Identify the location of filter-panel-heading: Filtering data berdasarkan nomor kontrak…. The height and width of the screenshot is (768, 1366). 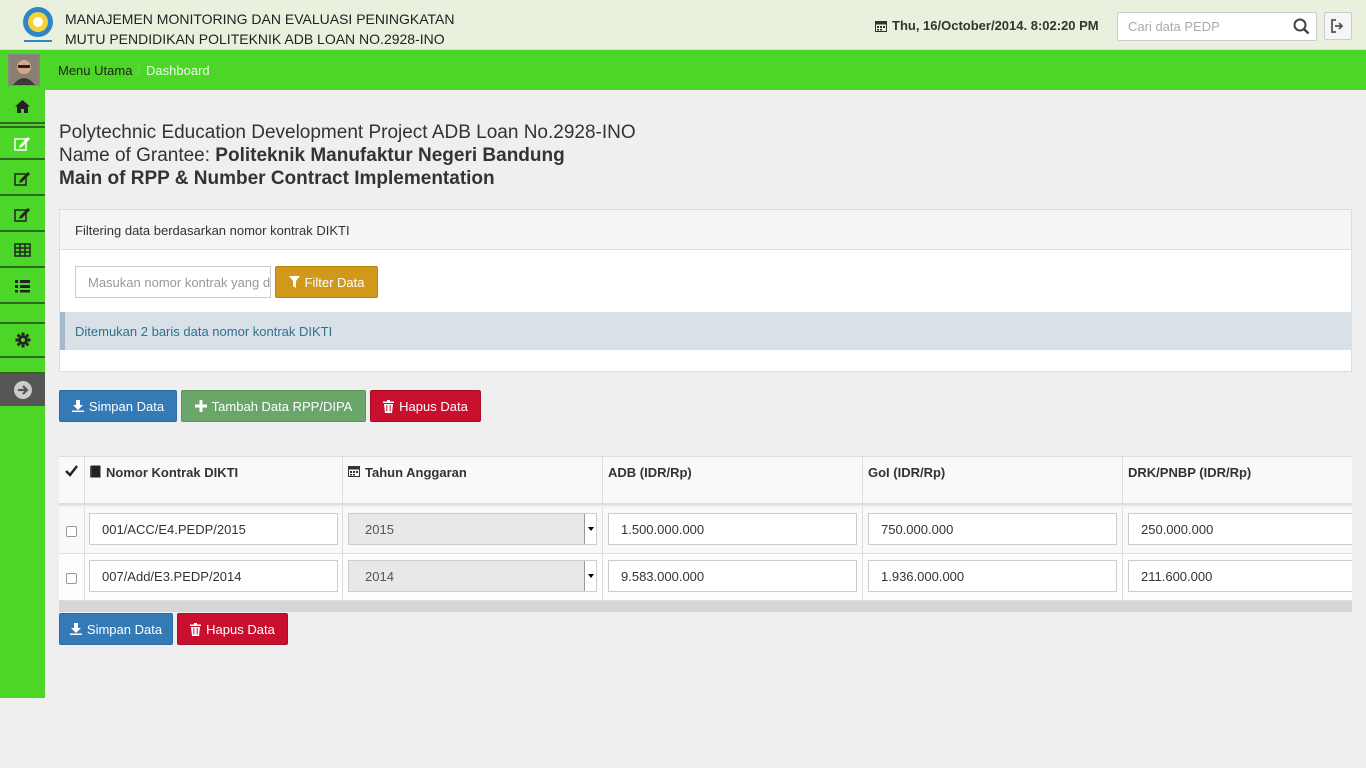
(705, 230).